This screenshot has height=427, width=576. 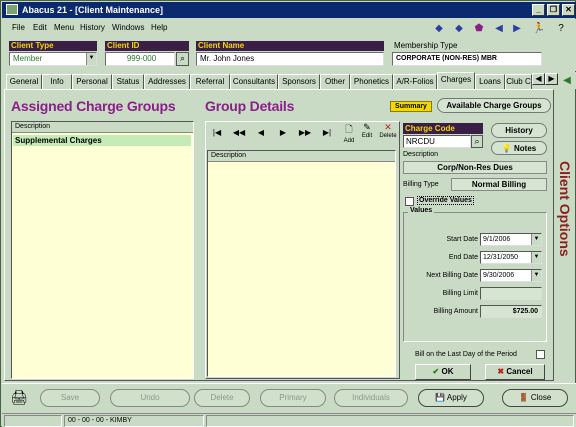 What do you see at coordinates (499, 28) in the screenshot?
I see `toolbar-prev-icon: ◀` at bounding box center [499, 28].